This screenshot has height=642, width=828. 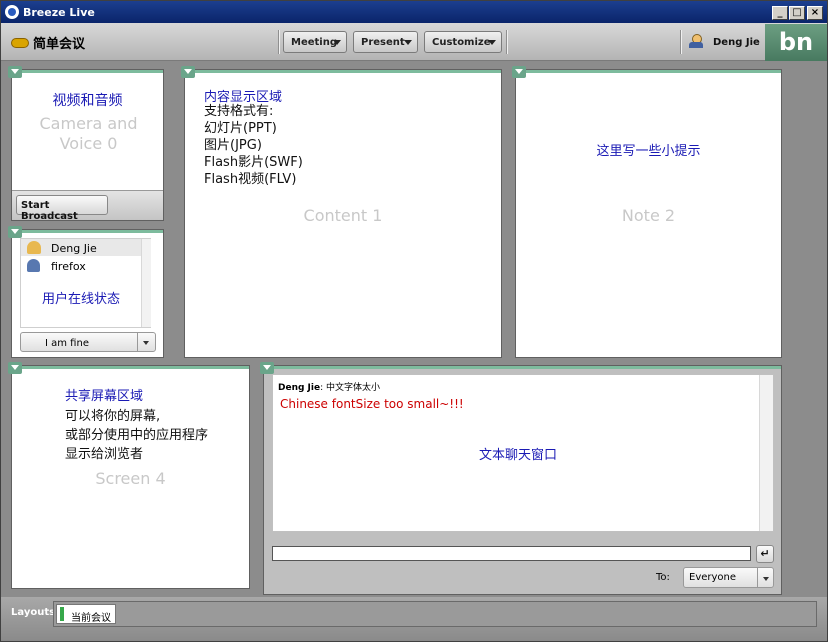 I want to click on breeze-app-icon, so click(x=12, y=12).